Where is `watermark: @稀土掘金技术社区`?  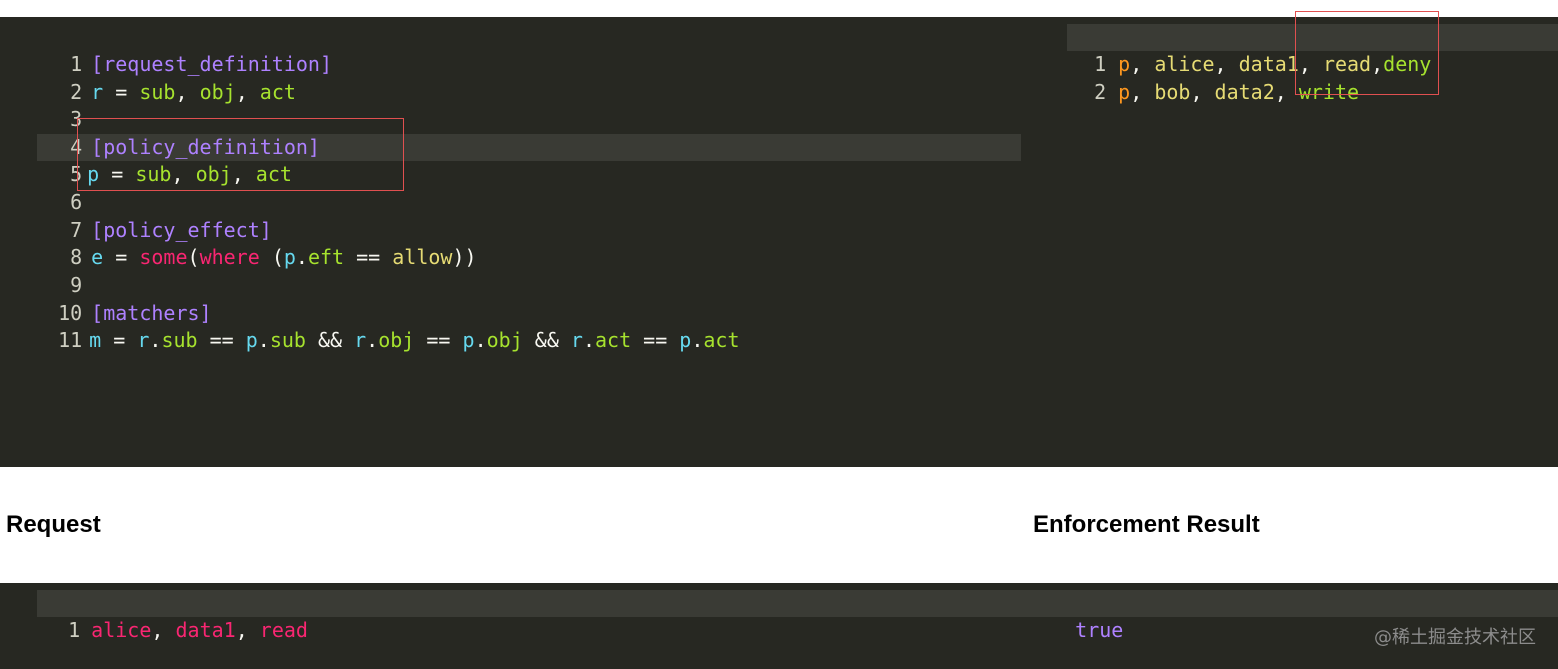
watermark: @稀土掘金技术社区 is located at coordinates (1455, 637).